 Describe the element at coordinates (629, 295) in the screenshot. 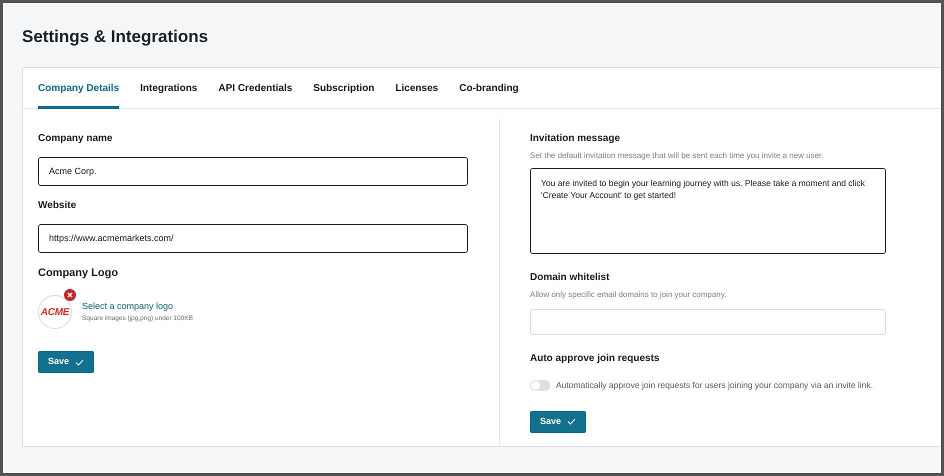

I see `field-description: Allow only specific email domains to join your company.` at that location.